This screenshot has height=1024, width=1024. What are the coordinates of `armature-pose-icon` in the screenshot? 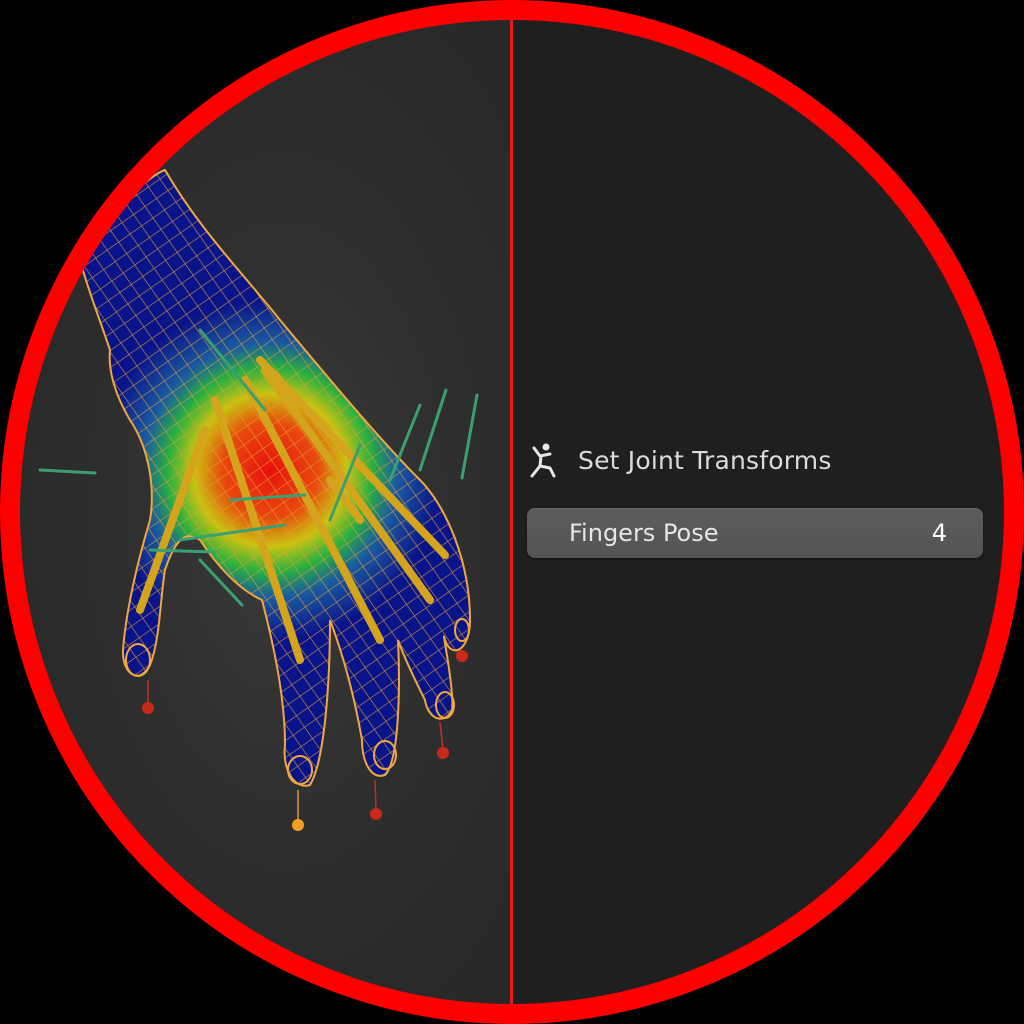 It's located at (543, 460).